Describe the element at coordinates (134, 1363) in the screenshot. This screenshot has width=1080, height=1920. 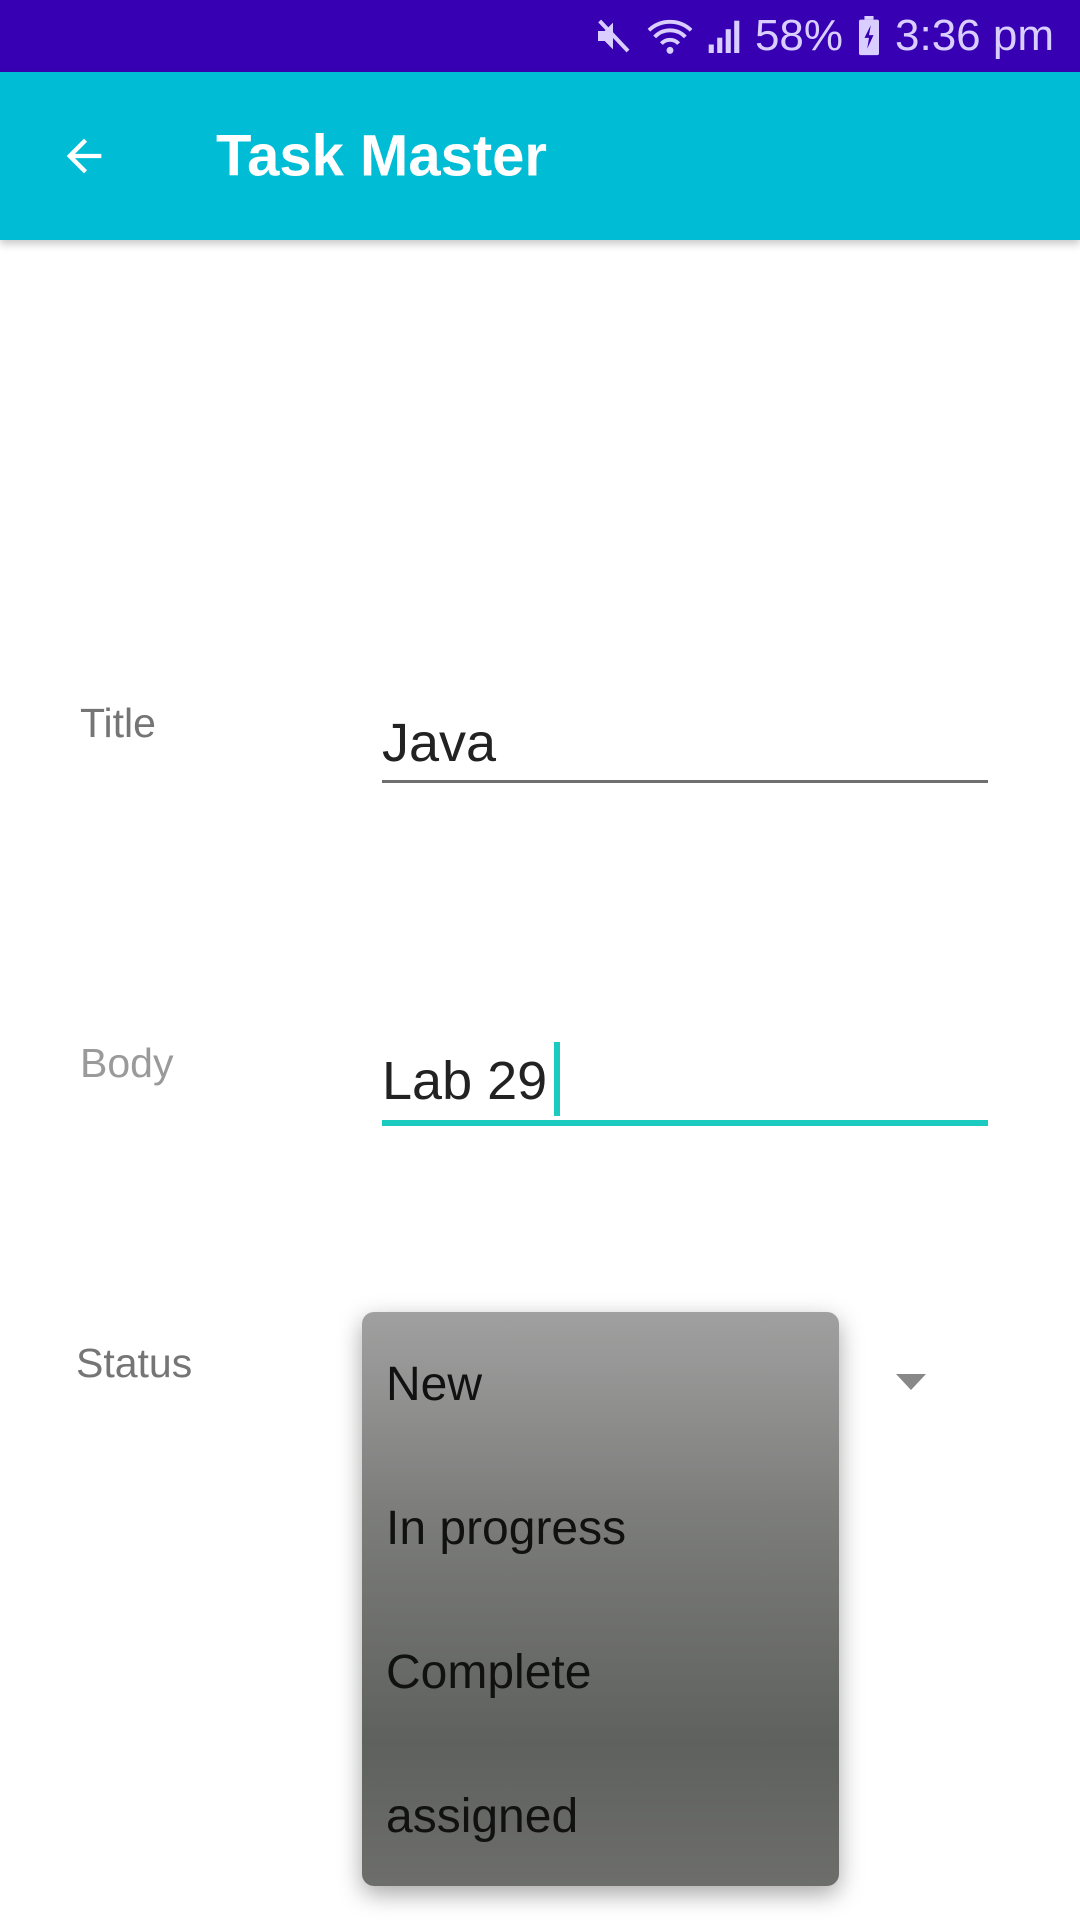
I see `status-label: Status` at that location.